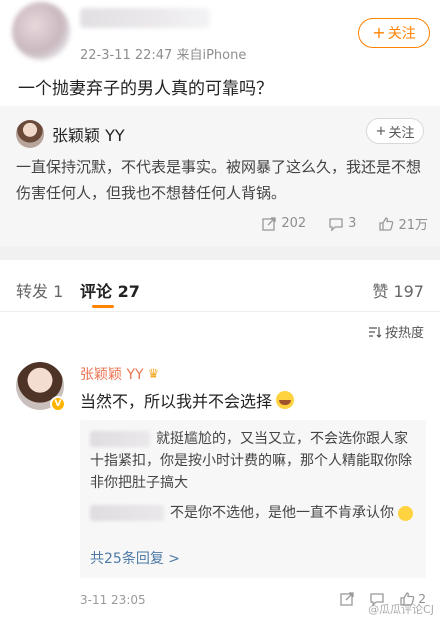 This screenshot has width=440, height=621. What do you see at coordinates (220, 286) in the screenshot?
I see `comment-tabs: 转发 1 评论 27 赞 197` at bounding box center [220, 286].